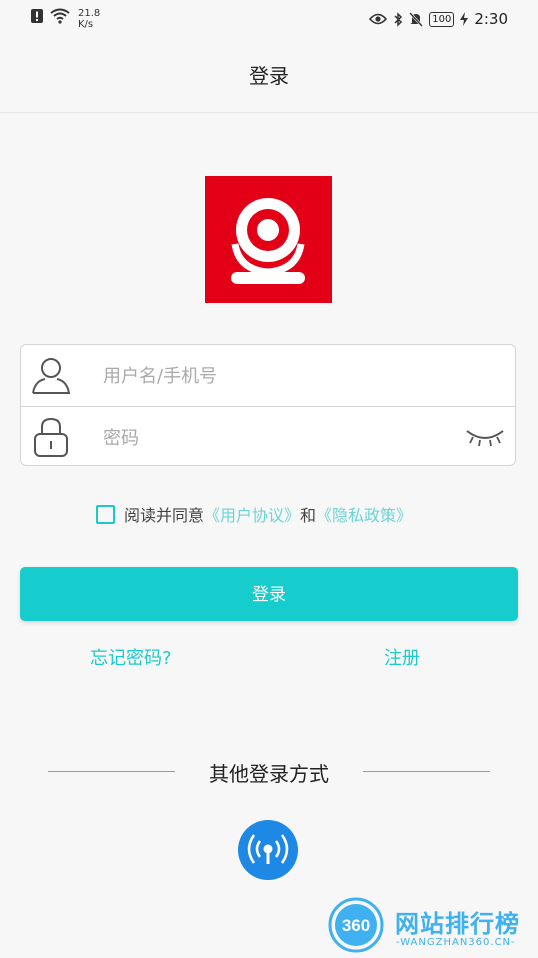  Describe the element at coordinates (60, 16) in the screenshot. I see `wifi-icon` at that location.